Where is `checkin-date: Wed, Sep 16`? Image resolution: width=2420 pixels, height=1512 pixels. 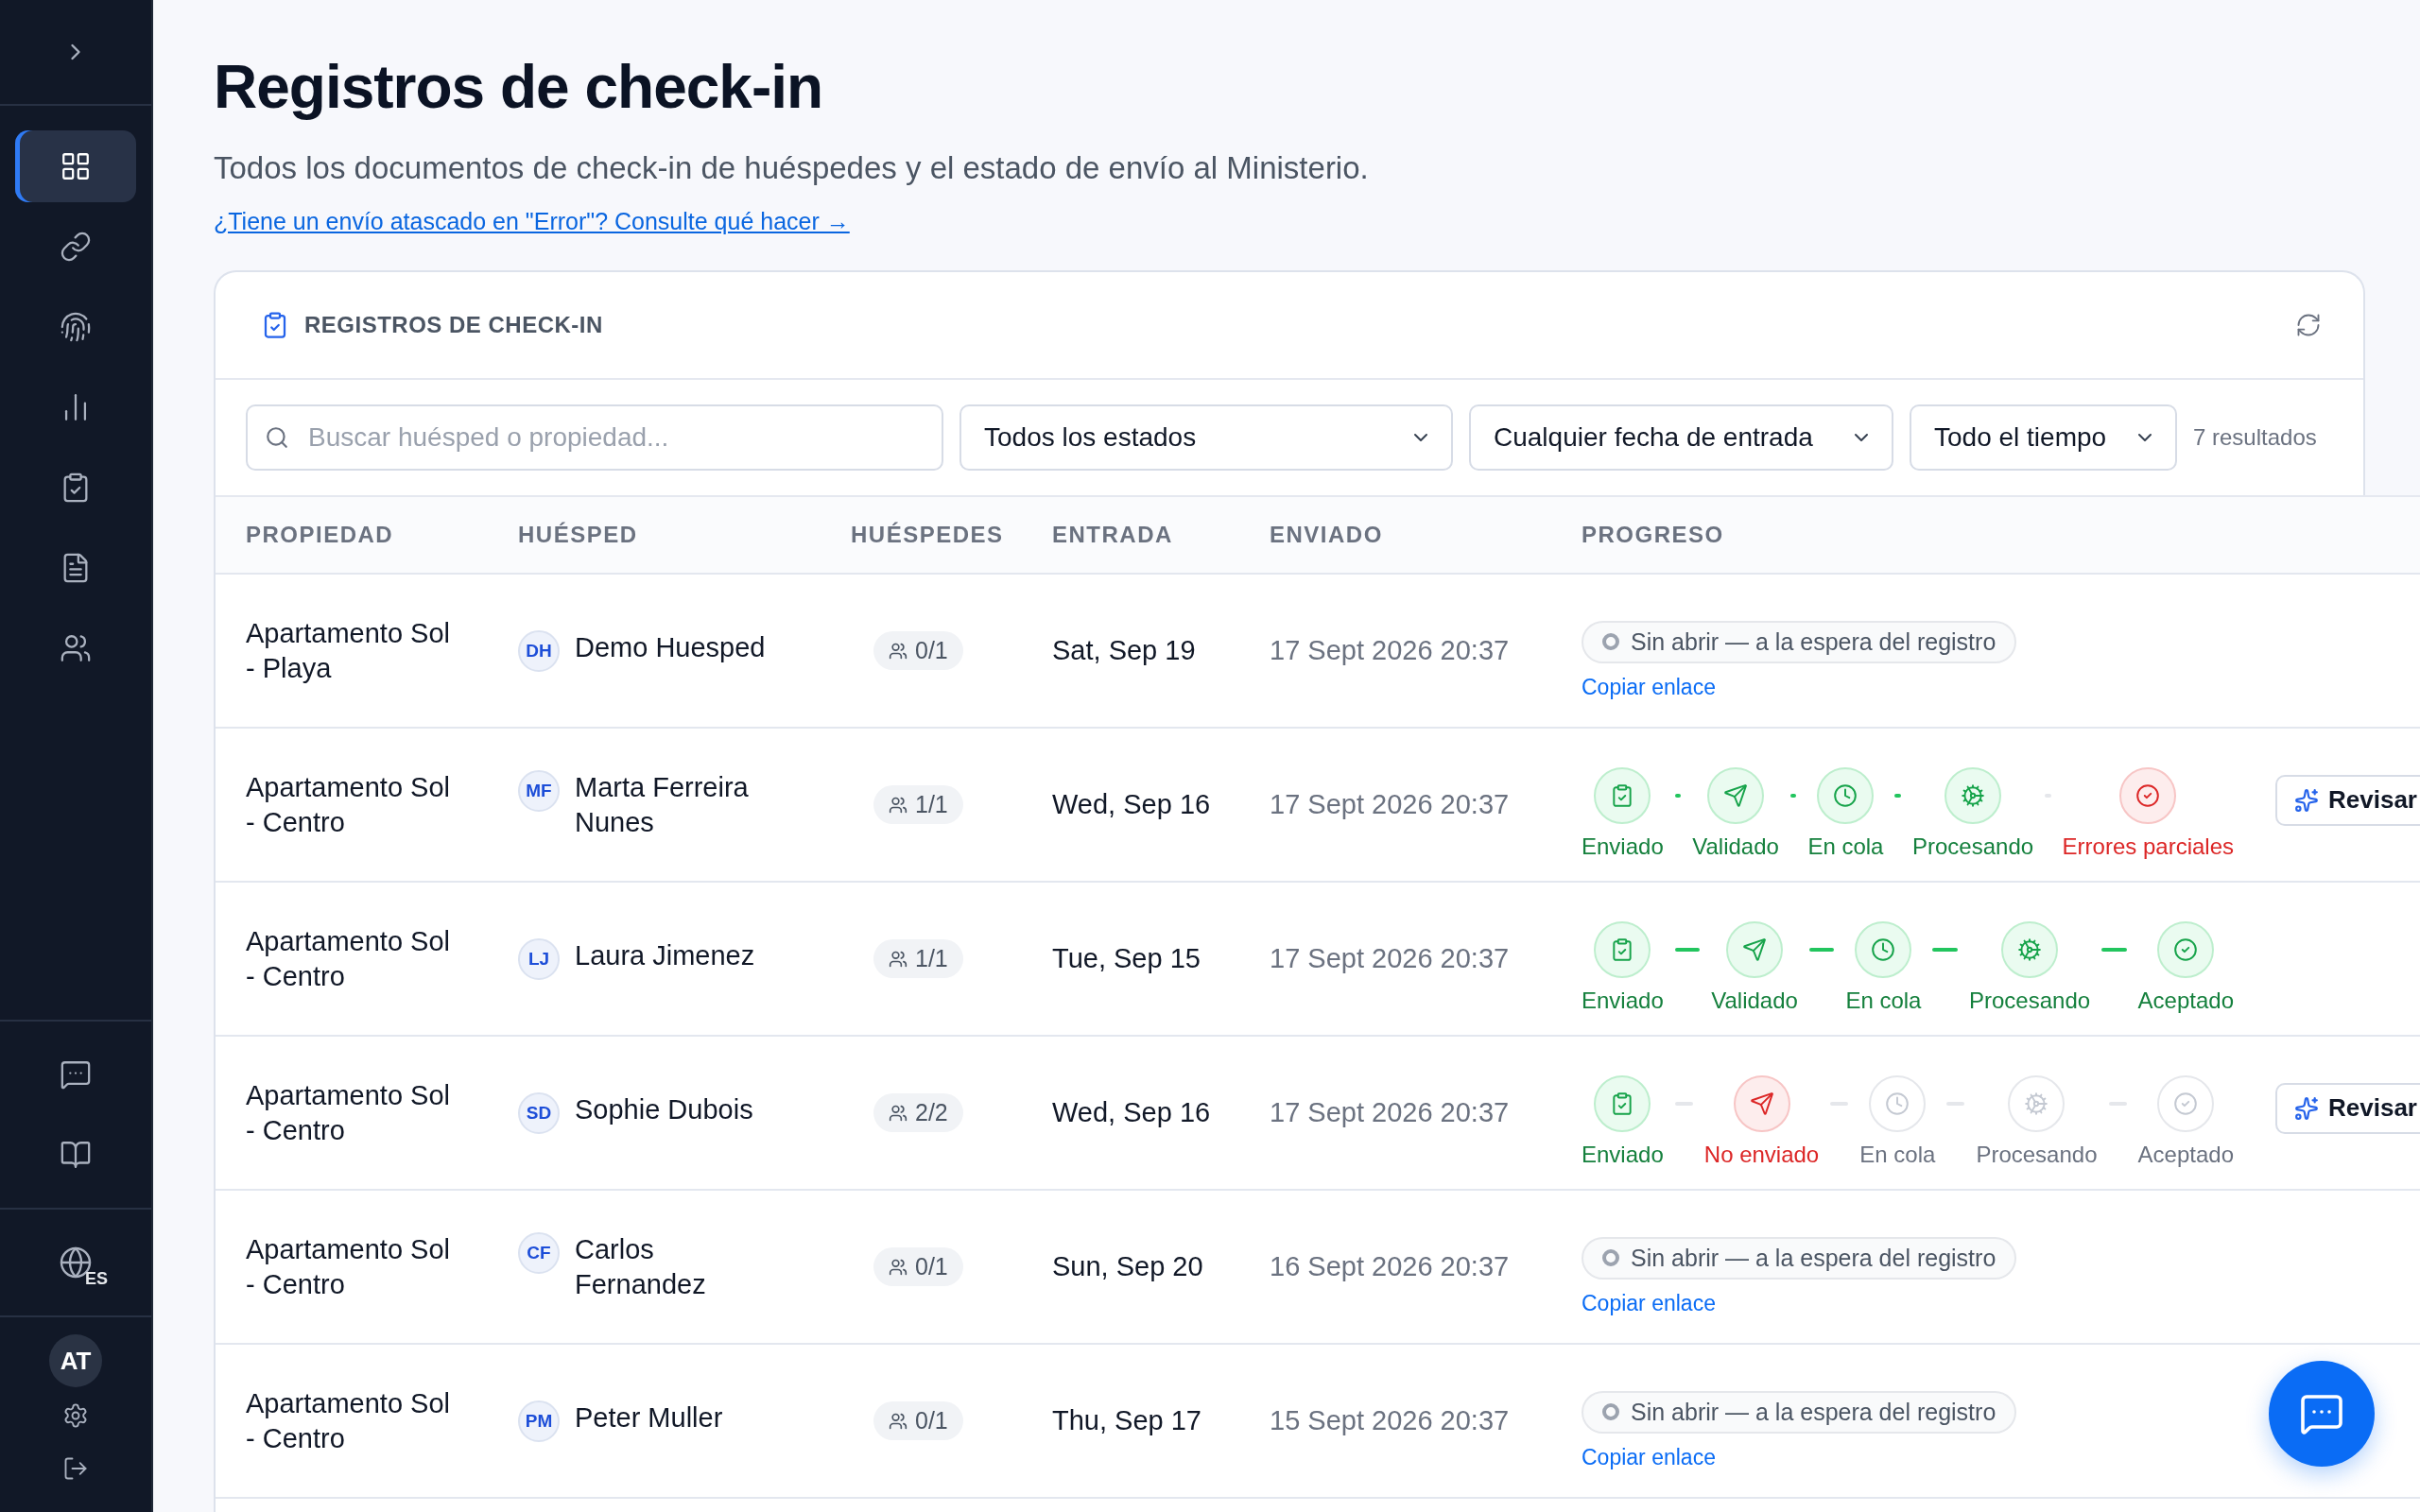
checkin-date: Wed, Sep 16 is located at coordinates (1132, 1112).